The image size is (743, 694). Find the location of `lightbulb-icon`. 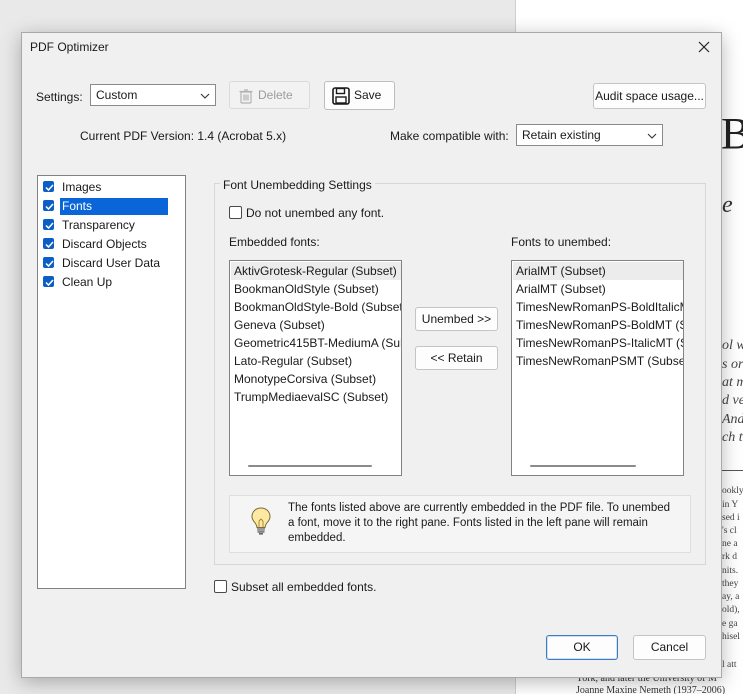

lightbulb-icon is located at coordinates (261, 521).